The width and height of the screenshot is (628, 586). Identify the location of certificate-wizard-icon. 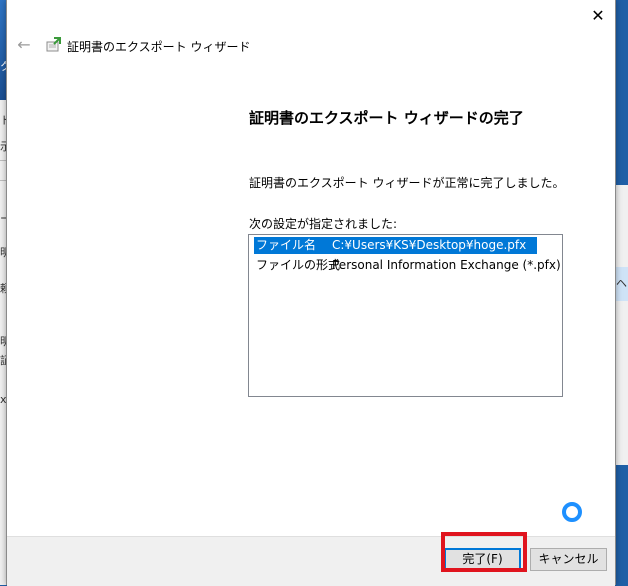
(53, 44).